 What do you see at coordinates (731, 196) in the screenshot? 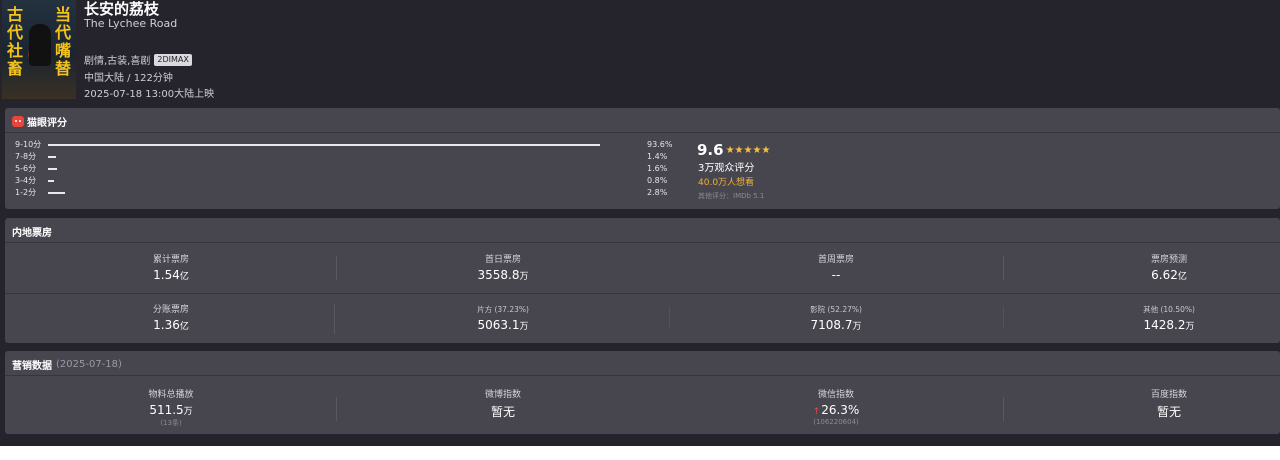
I see `other-score: 其他评分：IMDb 5.1` at bounding box center [731, 196].